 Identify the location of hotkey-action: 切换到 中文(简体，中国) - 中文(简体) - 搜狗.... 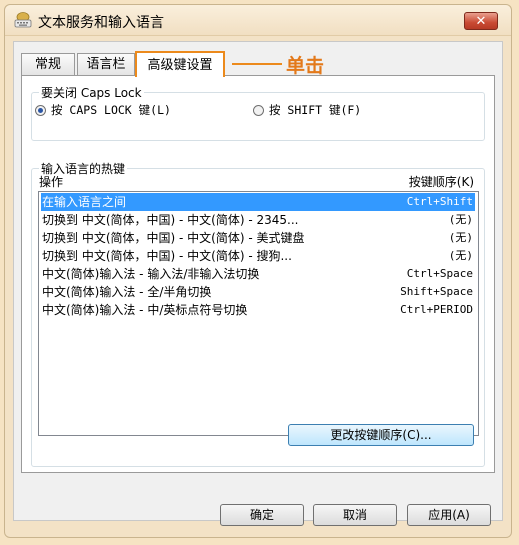
(167, 256).